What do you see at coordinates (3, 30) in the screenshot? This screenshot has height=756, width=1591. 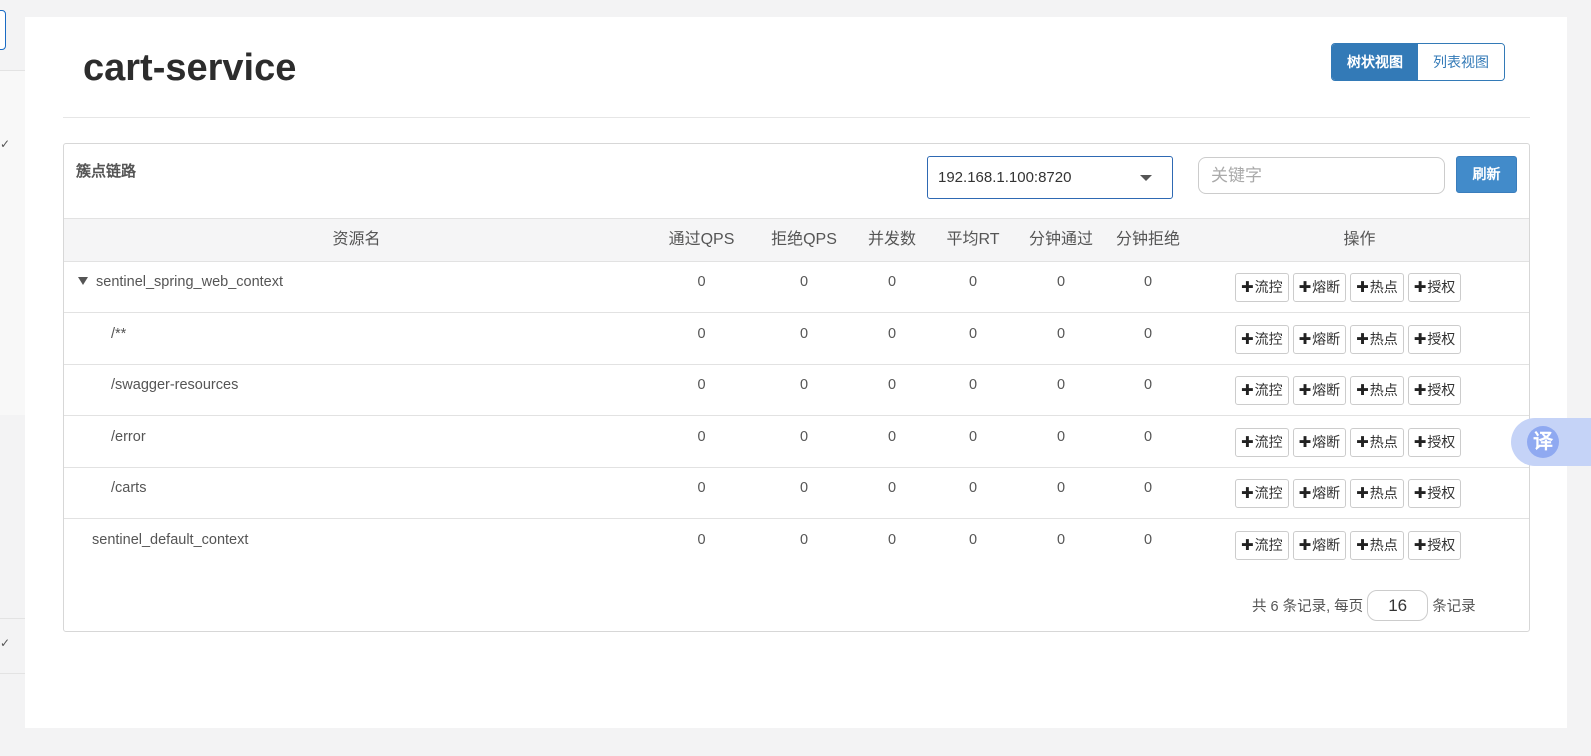 I see `sidebar-search-input-fragment` at bounding box center [3, 30].